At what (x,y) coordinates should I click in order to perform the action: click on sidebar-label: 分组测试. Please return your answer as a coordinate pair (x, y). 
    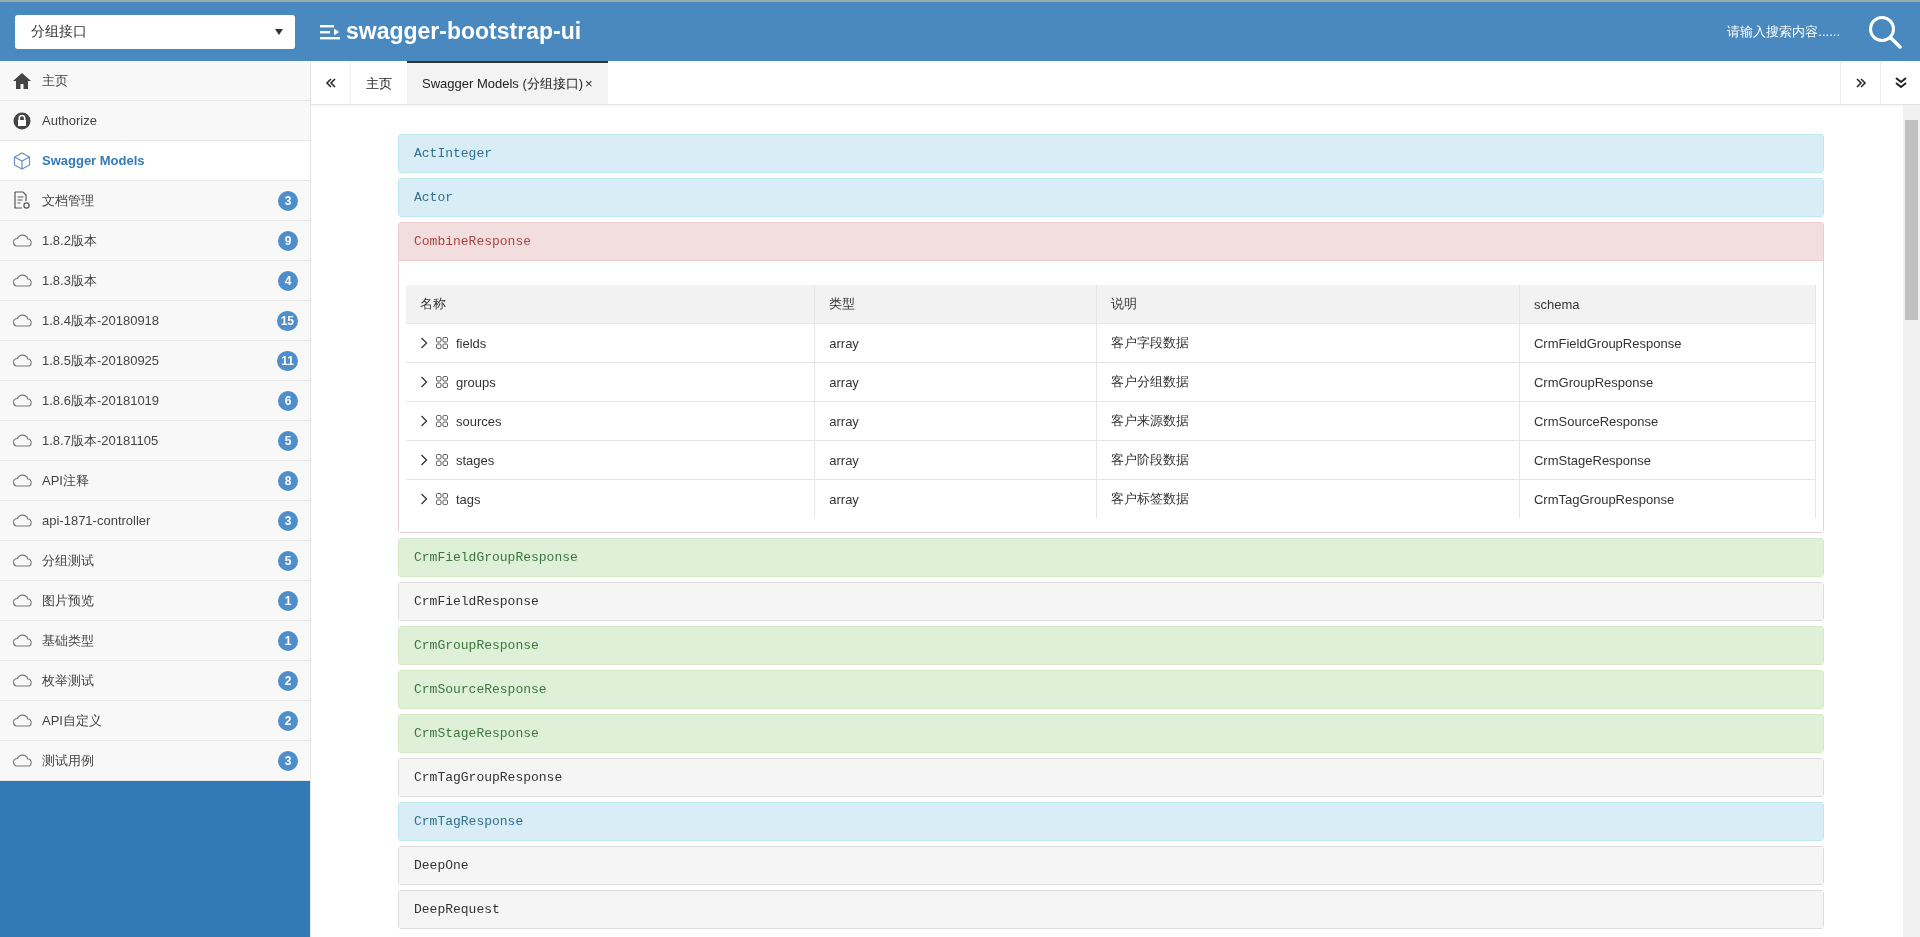
    Looking at the image, I should click on (68, 560).